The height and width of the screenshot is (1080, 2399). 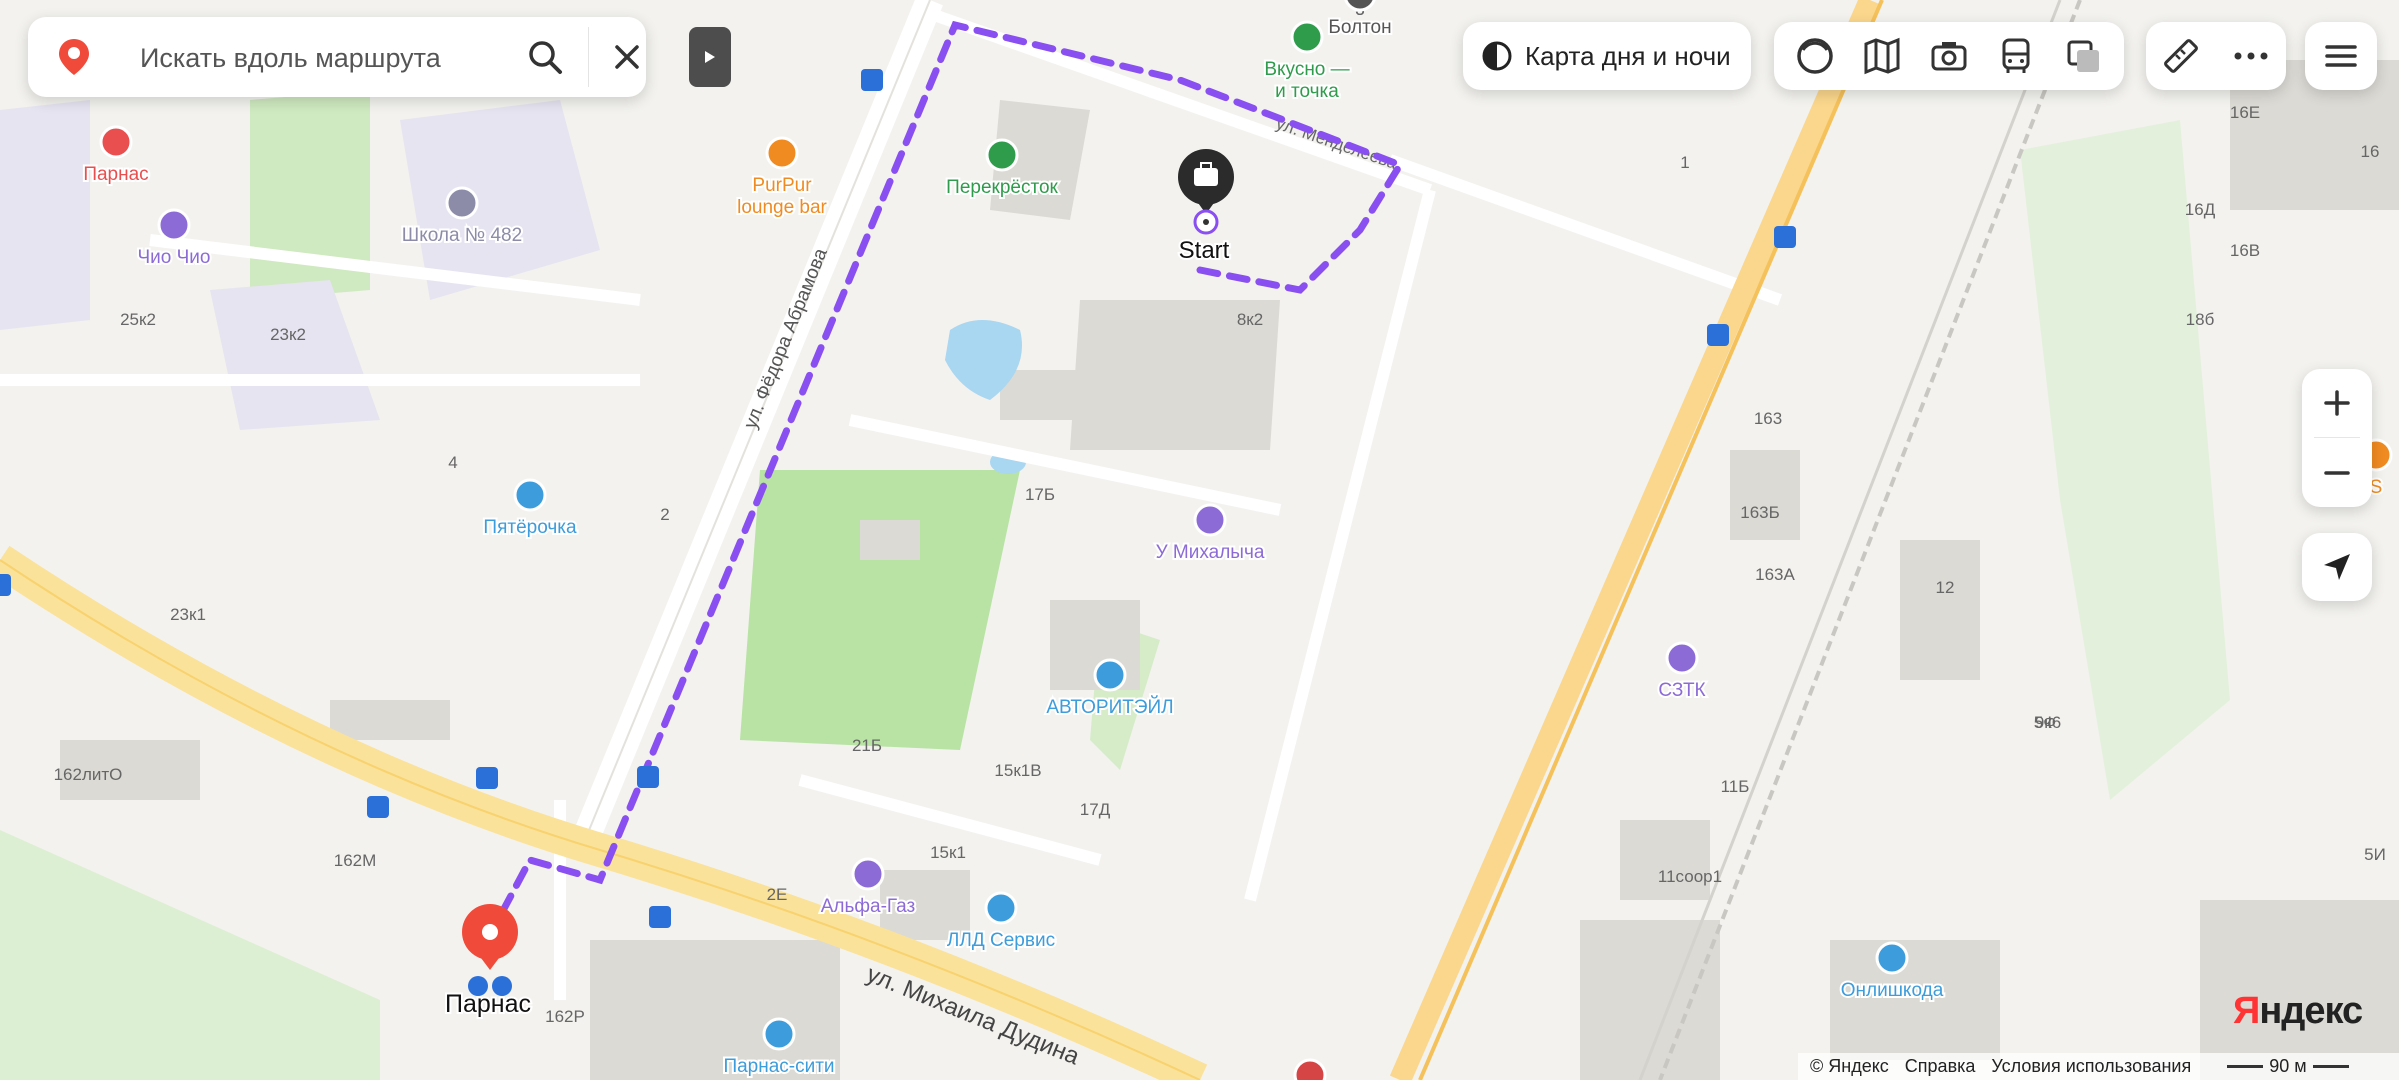 What do you see at coordinates (174, 257) in the screenshot?
I see `poi-label: Чио Чио` at bounding box center [174, 257].